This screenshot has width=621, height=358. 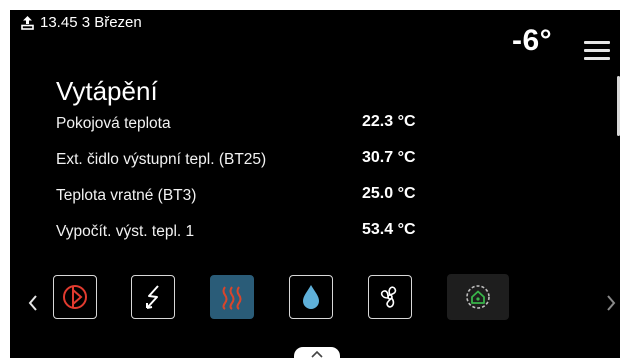 I want to click on hamburger-menu-icon, so click(x=597, y=51).